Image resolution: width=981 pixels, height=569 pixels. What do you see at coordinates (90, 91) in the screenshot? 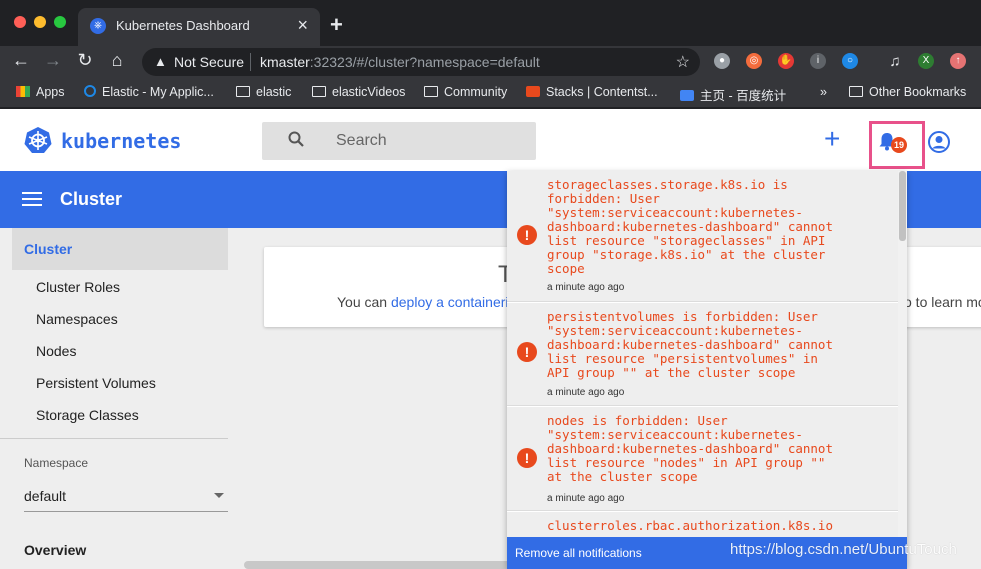
I see `elastic-icon` at bounding box center [90, 91].